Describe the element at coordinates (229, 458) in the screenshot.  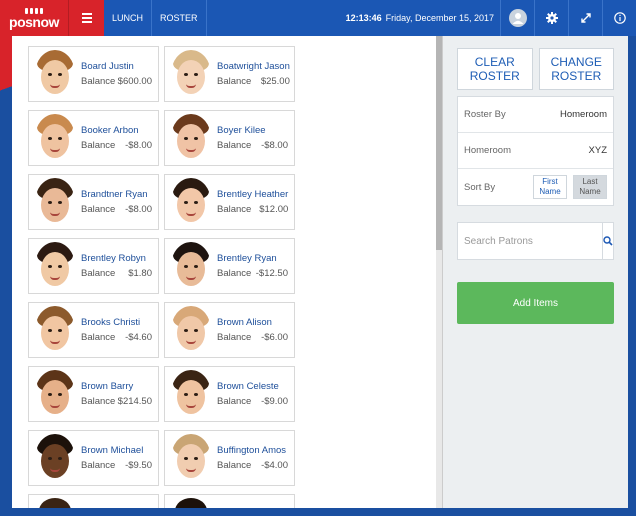
I see `patron-card: Buffington Amos Balance -$4.00` at that location.